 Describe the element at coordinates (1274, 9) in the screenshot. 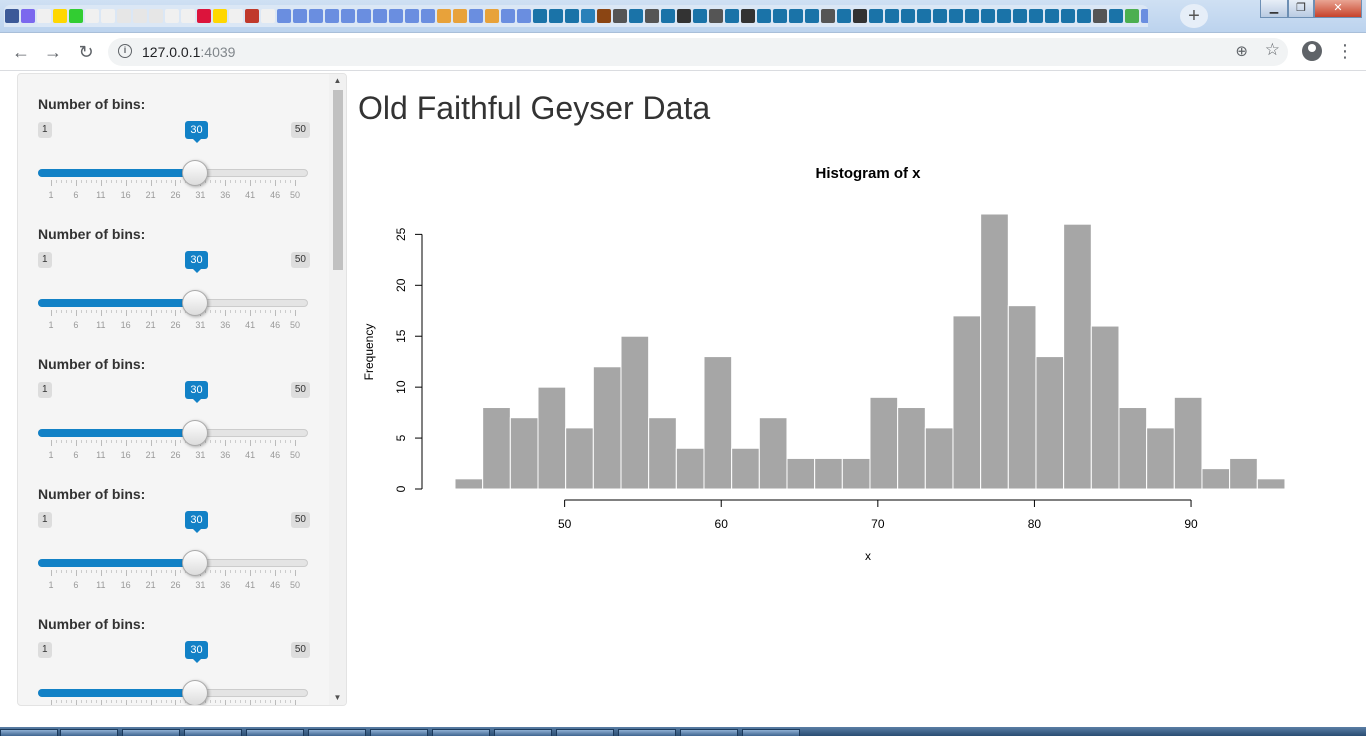

I see `minimize-button: ▁` at that location.